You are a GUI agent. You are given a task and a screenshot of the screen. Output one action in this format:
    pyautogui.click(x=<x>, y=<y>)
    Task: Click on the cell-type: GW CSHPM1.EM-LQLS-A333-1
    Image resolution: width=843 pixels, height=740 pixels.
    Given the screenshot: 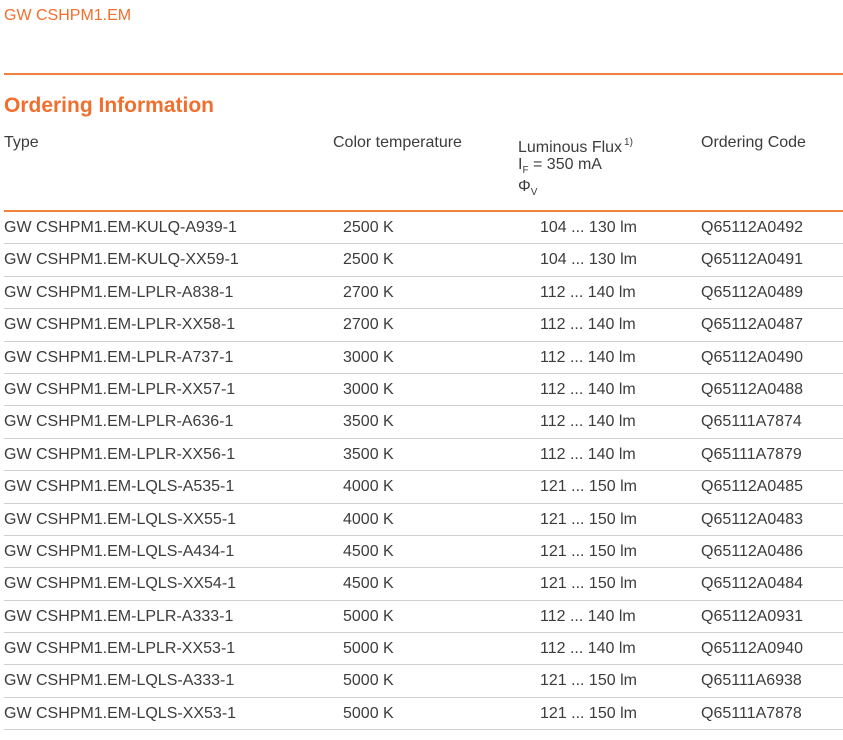 What is the action you would take?
    pyautogui.click(x=119, y=681)
    